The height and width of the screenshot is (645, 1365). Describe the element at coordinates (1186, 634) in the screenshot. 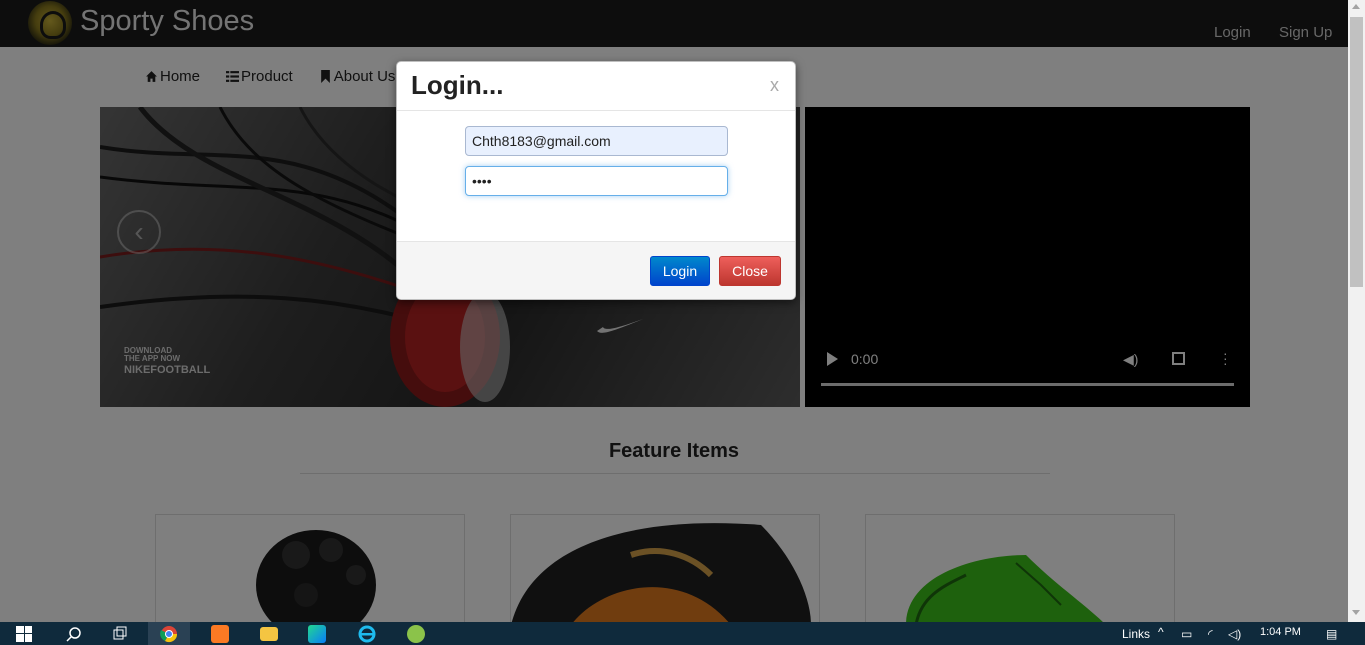

I see `network-icon: ▭` at that location.